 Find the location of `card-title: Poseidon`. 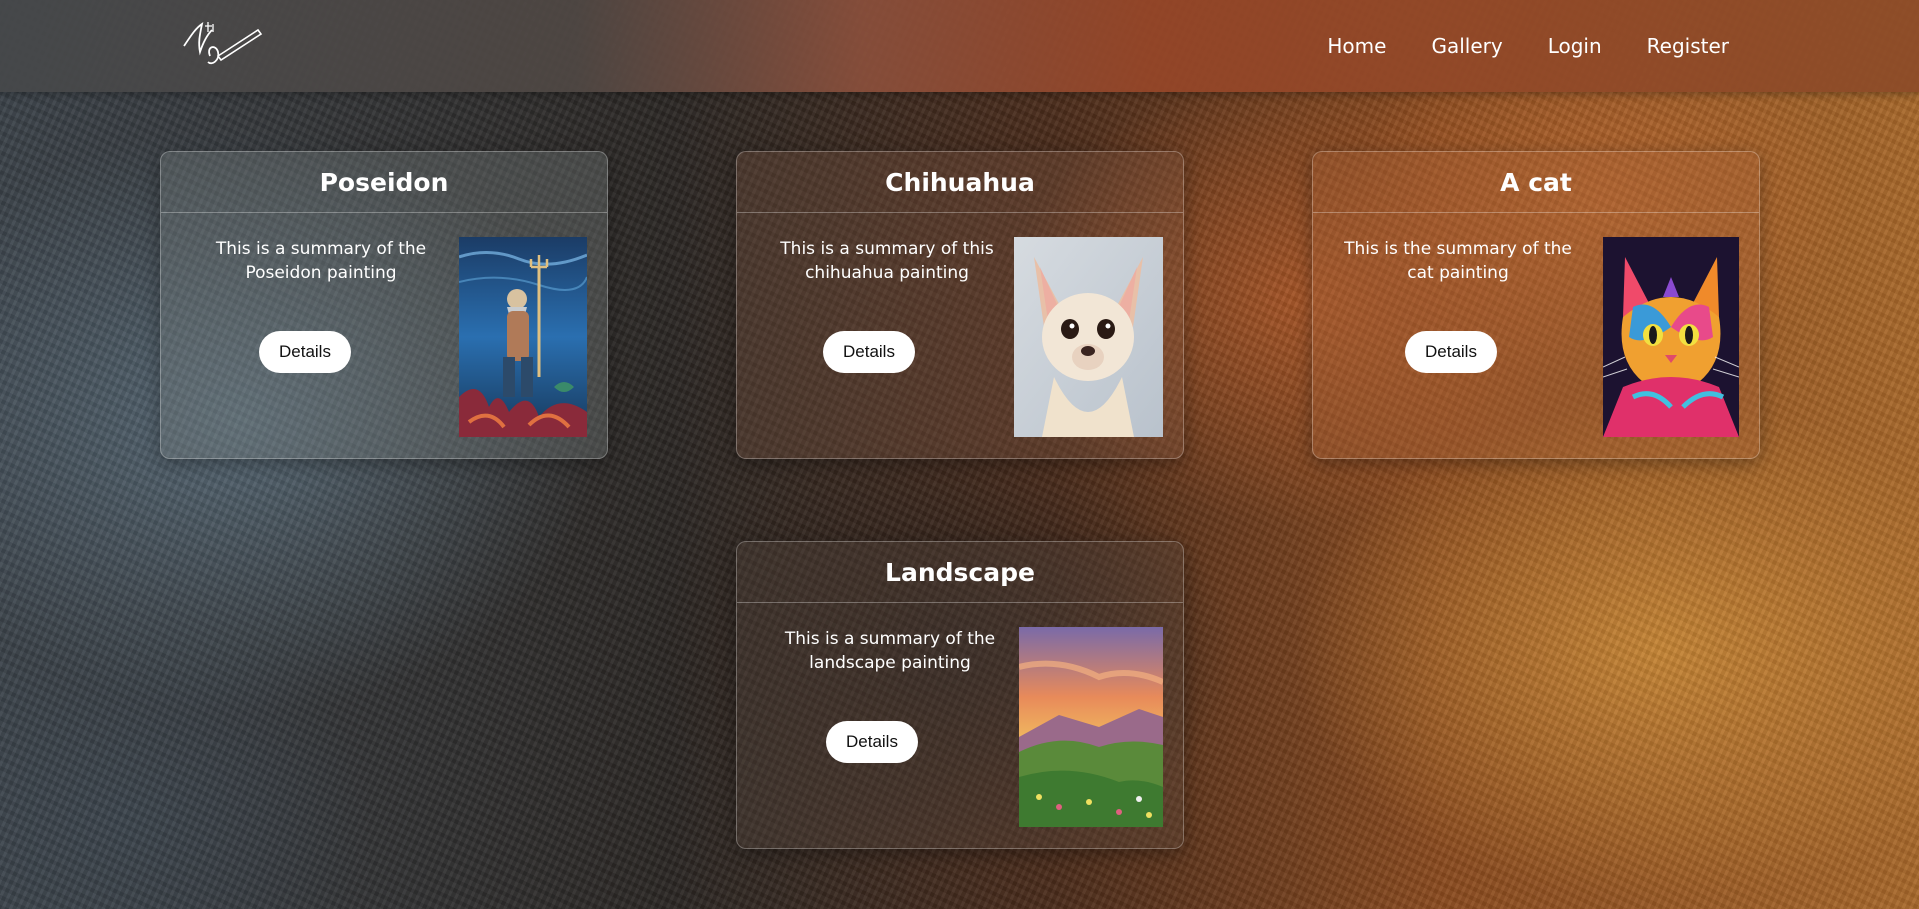

card-title: Poseidon is located at coordinates (384, 182).